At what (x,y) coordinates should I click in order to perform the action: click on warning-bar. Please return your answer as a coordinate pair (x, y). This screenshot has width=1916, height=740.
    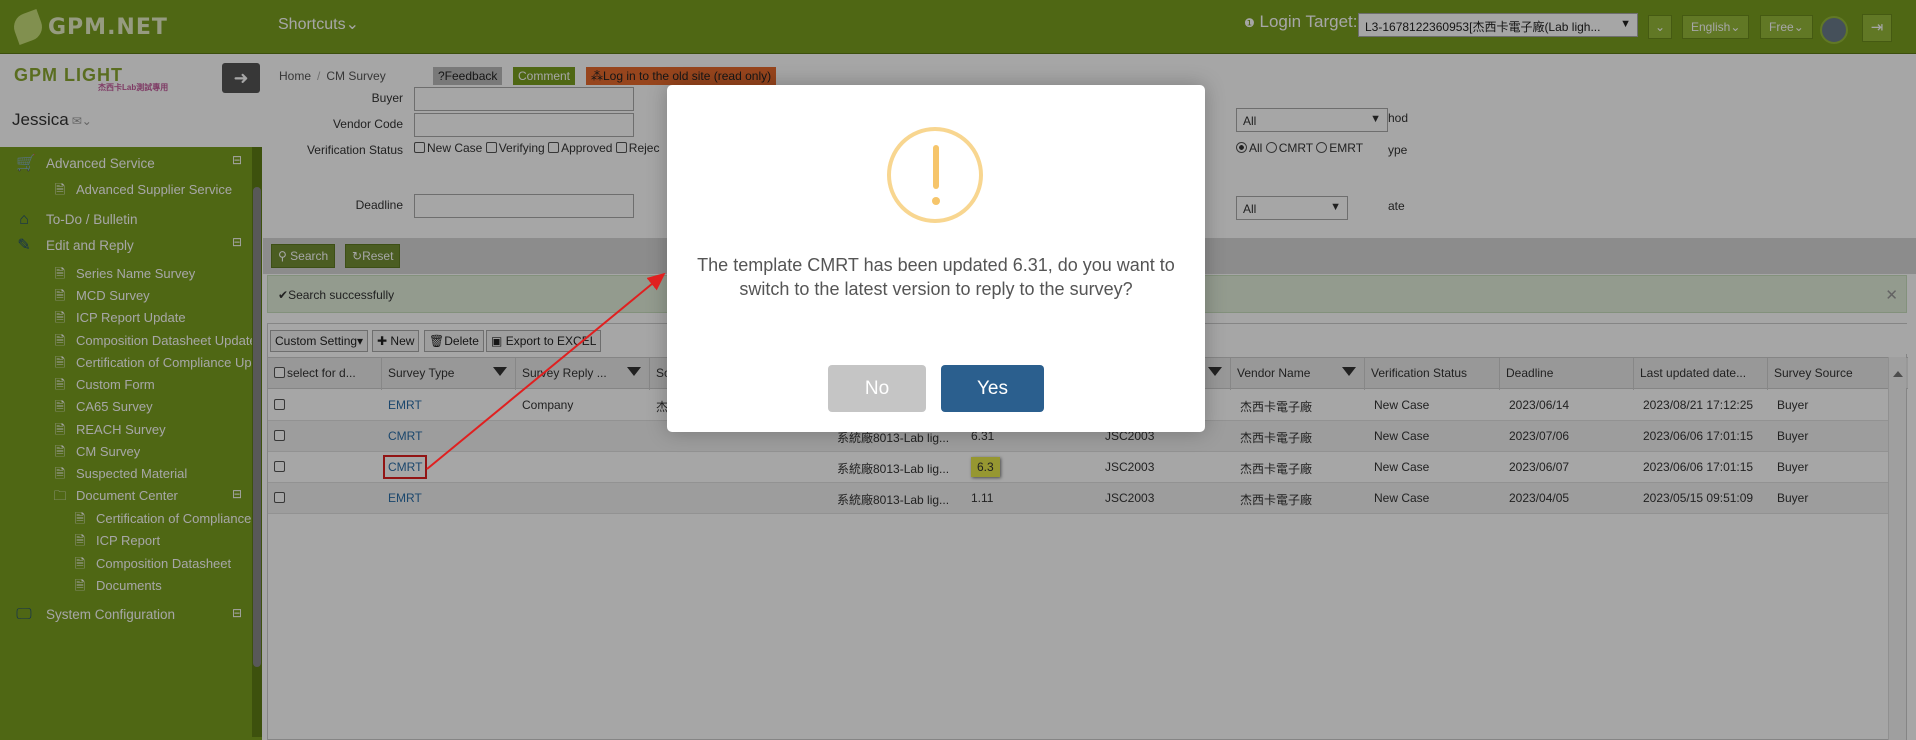
    Looking at the image, I should click on (936, 167).